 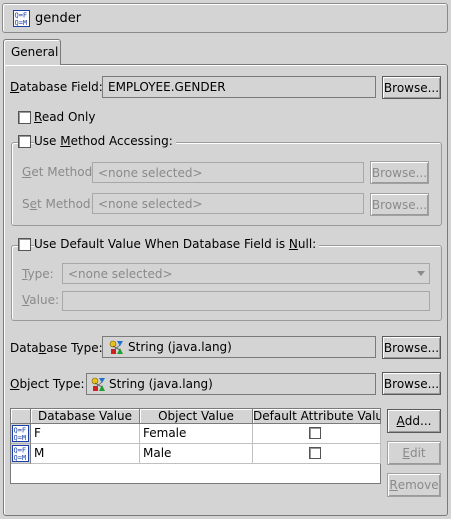 I want to click on chevron-down-icon, so click(x=421, y=273).